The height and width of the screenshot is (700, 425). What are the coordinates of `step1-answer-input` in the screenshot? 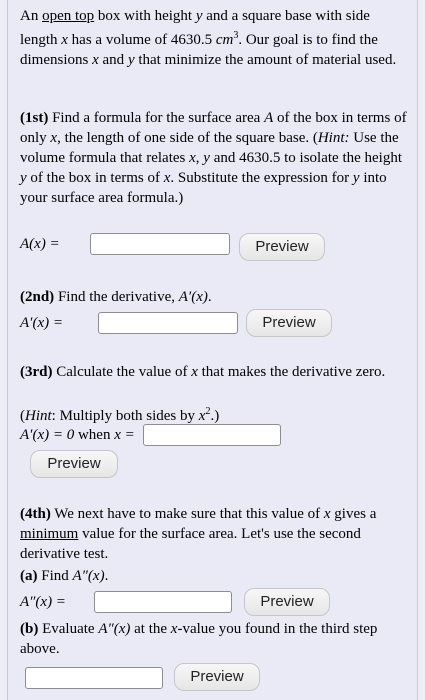 It's located at (160, 244).